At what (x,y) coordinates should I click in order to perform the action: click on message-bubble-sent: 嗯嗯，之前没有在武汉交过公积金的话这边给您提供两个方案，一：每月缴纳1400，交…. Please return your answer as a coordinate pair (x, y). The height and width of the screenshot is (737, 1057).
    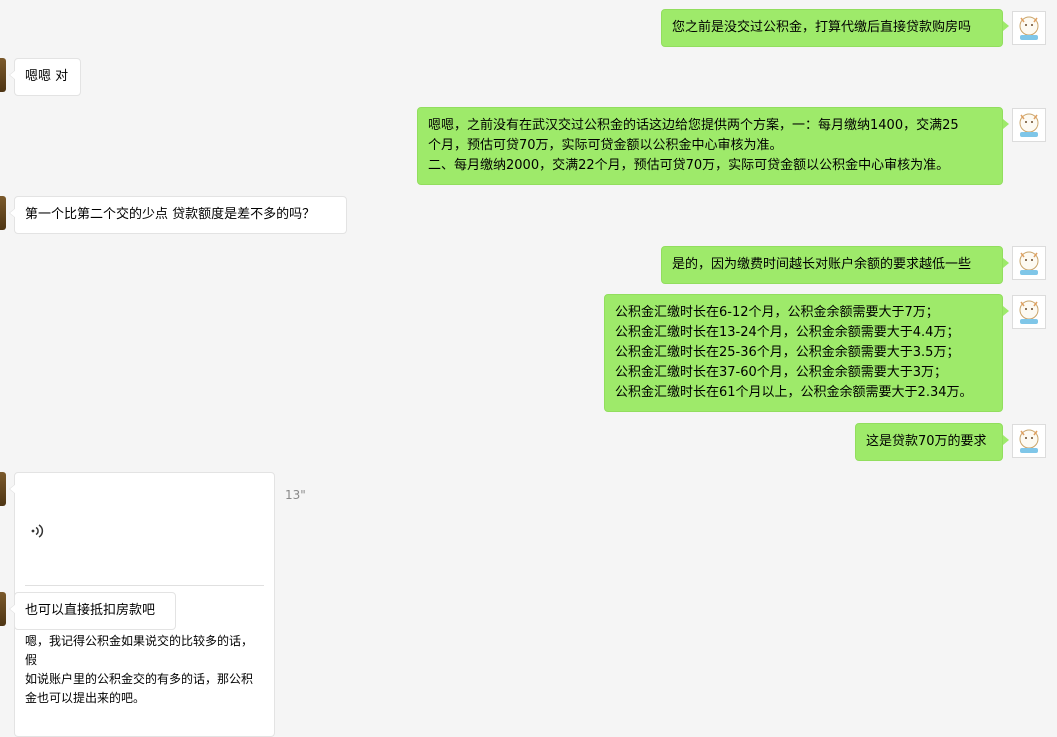
    Looking at the image, I should click on (713, 146).